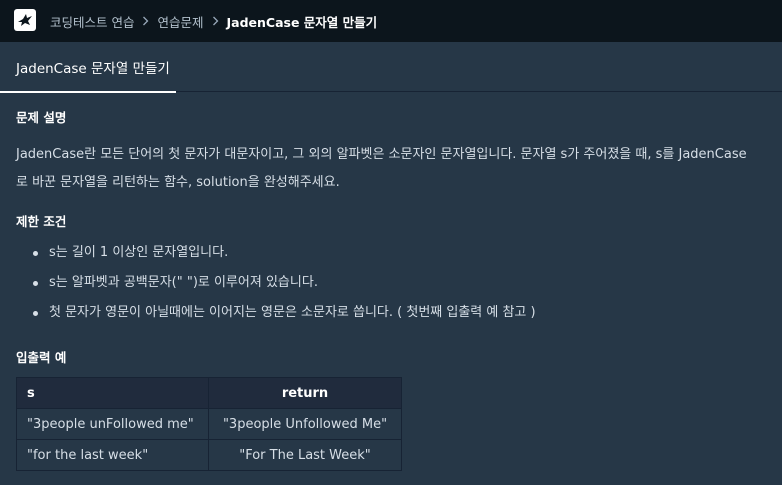  I want to click on breadcrumb-coding-test: 코딩테스트 연습, so click(92, 21).